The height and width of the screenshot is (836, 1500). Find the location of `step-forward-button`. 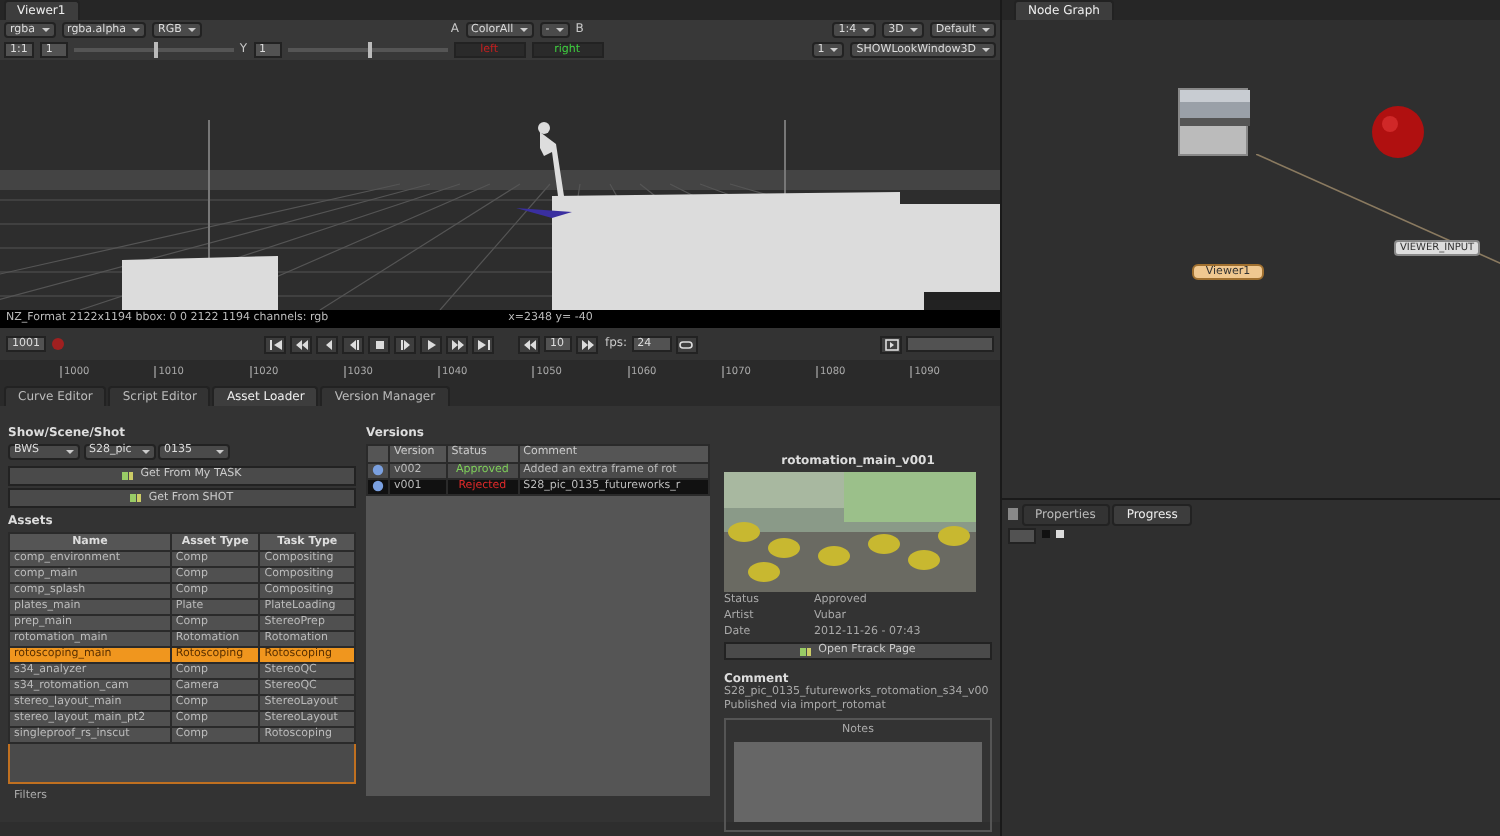

step-forward-button is located at coordinates (587, 344).